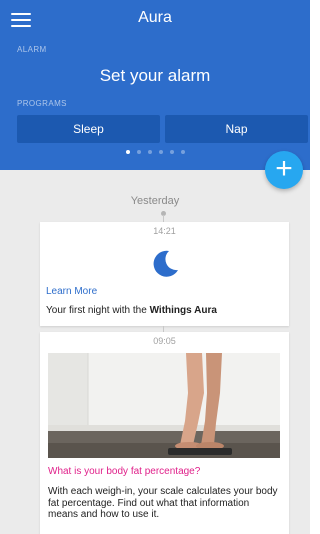 The width and height of the screenshot is (320, 534). I want to click on set-alarm-button: Set your alarm, so click(155, 76).